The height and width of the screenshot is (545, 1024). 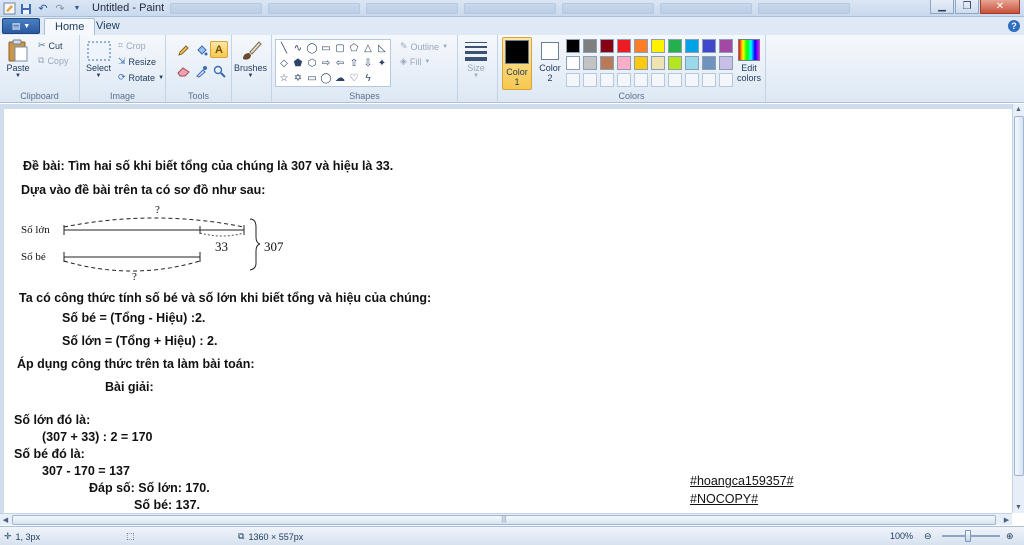 What do you see at coordinates (9, 8) in the screenshot?
I see `paint-app-icon` at bounding box center [9, 8].